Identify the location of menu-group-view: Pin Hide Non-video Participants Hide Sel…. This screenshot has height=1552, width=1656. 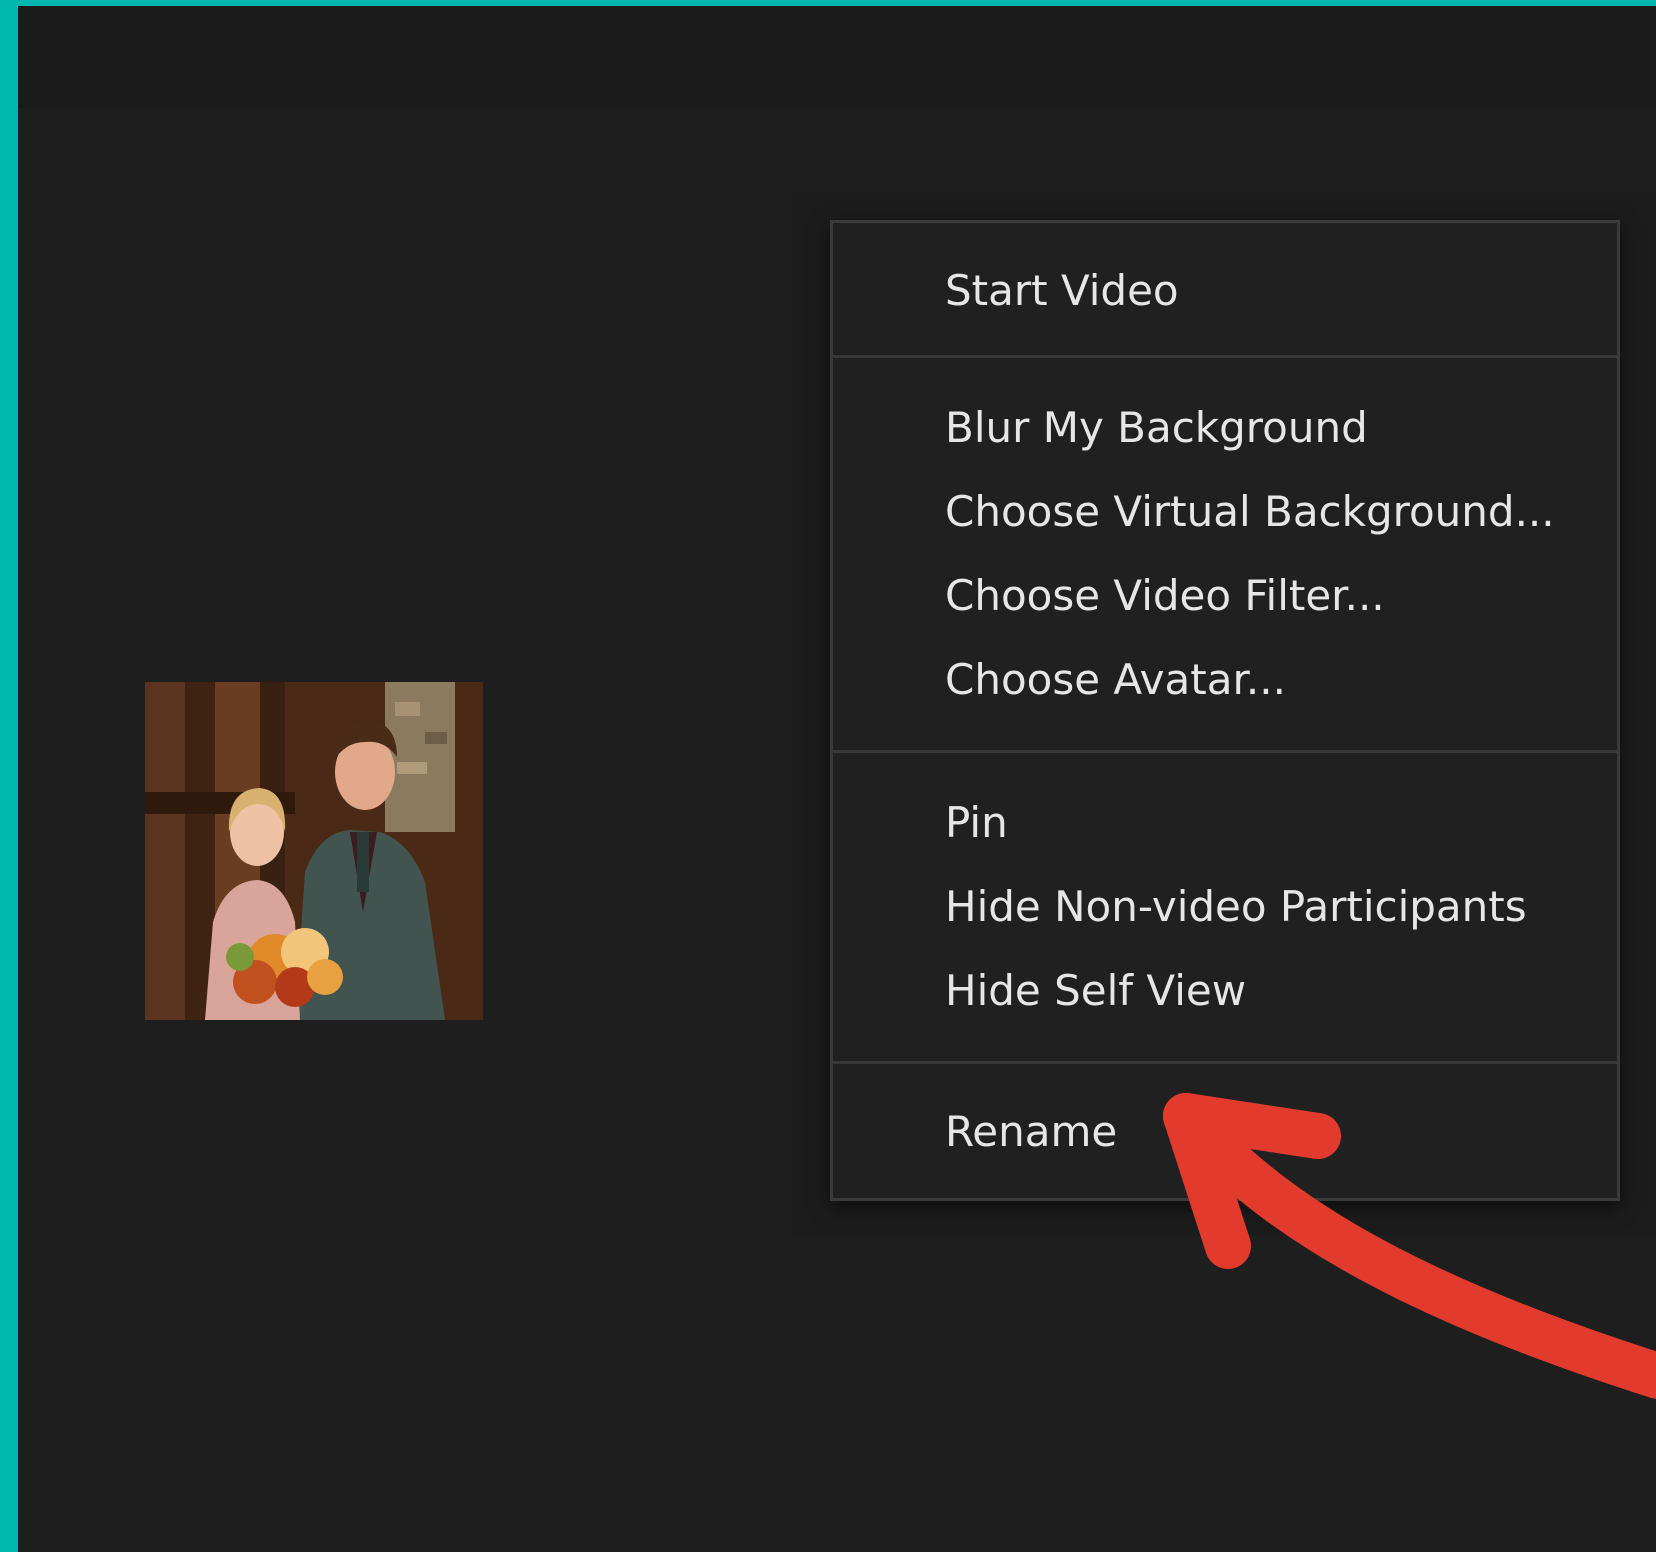
(1225, 905).